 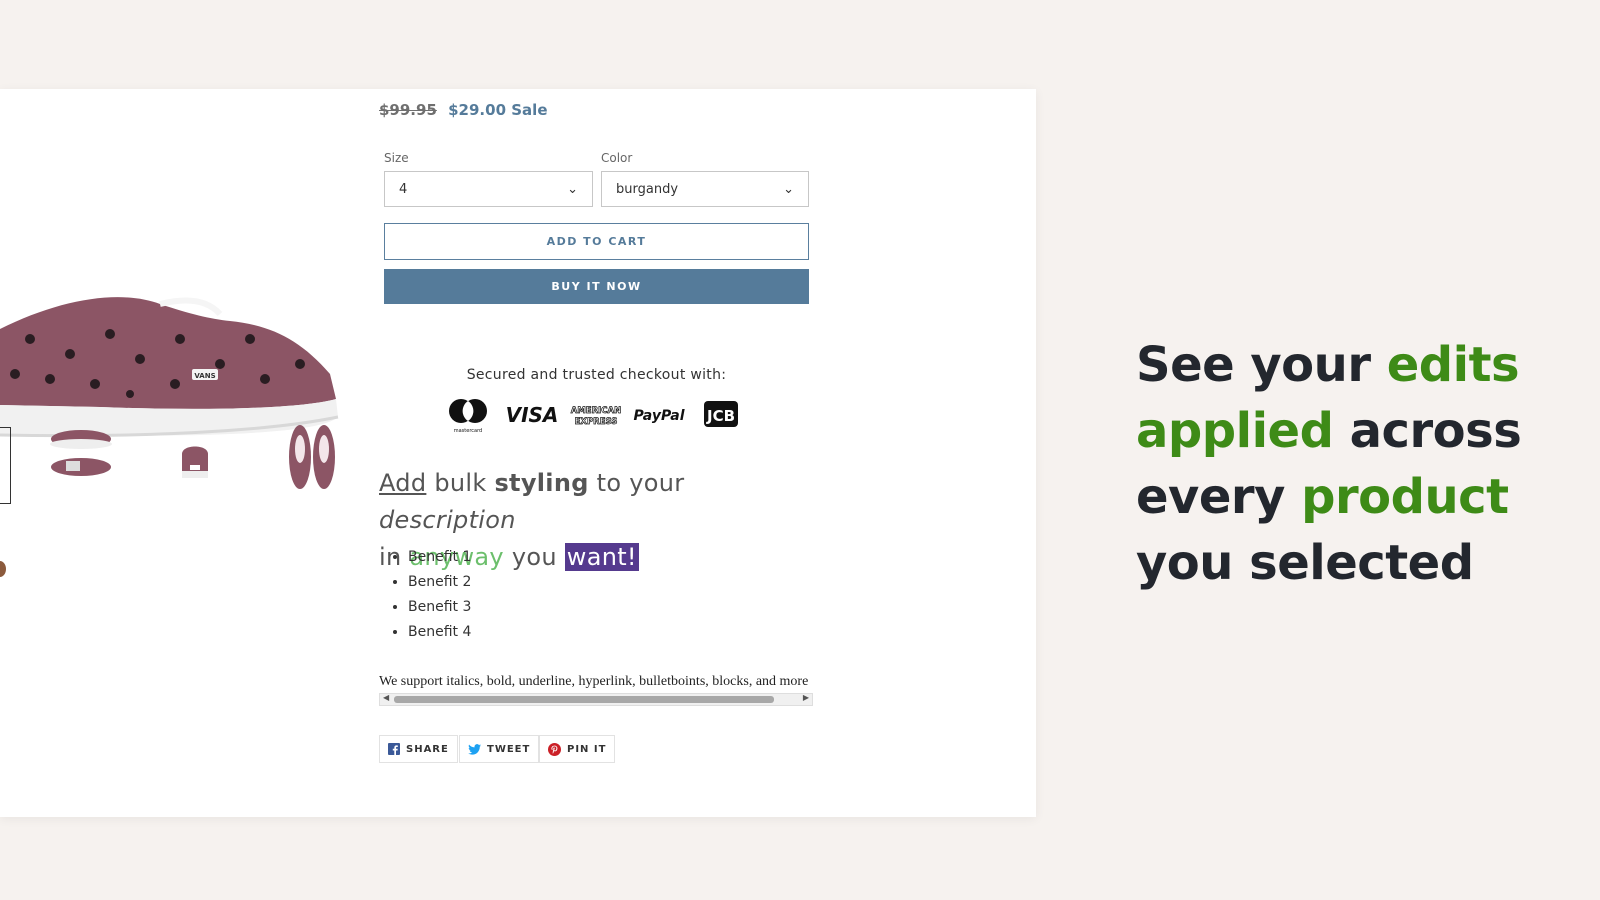 I want to click on headline-line: See your edits, so click(x=1328, y=365).